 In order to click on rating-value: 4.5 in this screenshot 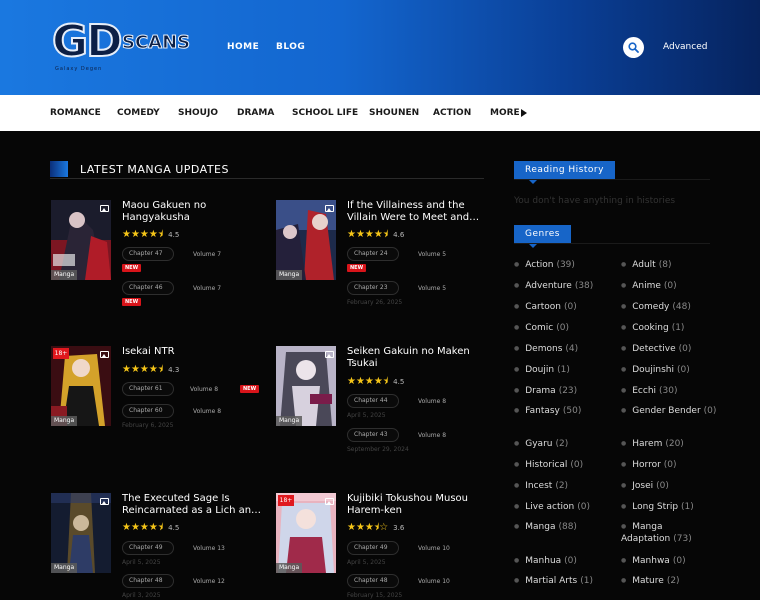, I will do `click(174, 235)`.